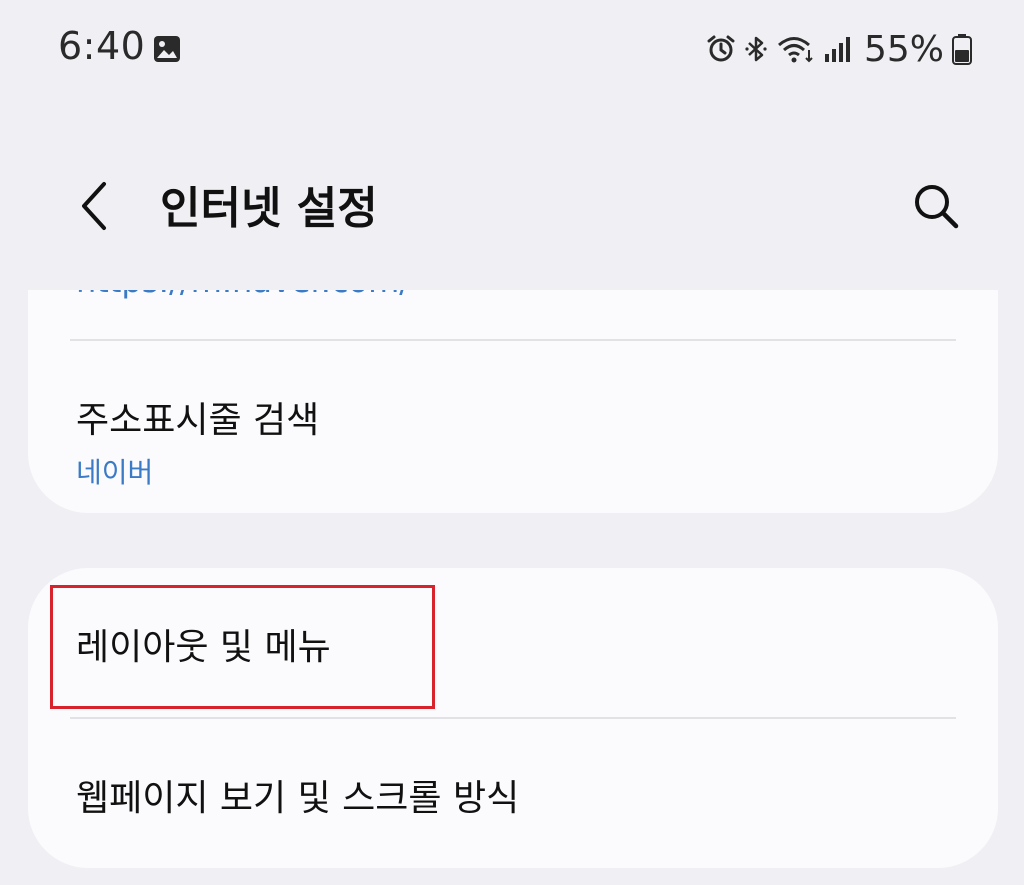  Describe the element at coordinates (512, 50) in the screenshot. I see `status-bar: 6:40 55%` at that location.